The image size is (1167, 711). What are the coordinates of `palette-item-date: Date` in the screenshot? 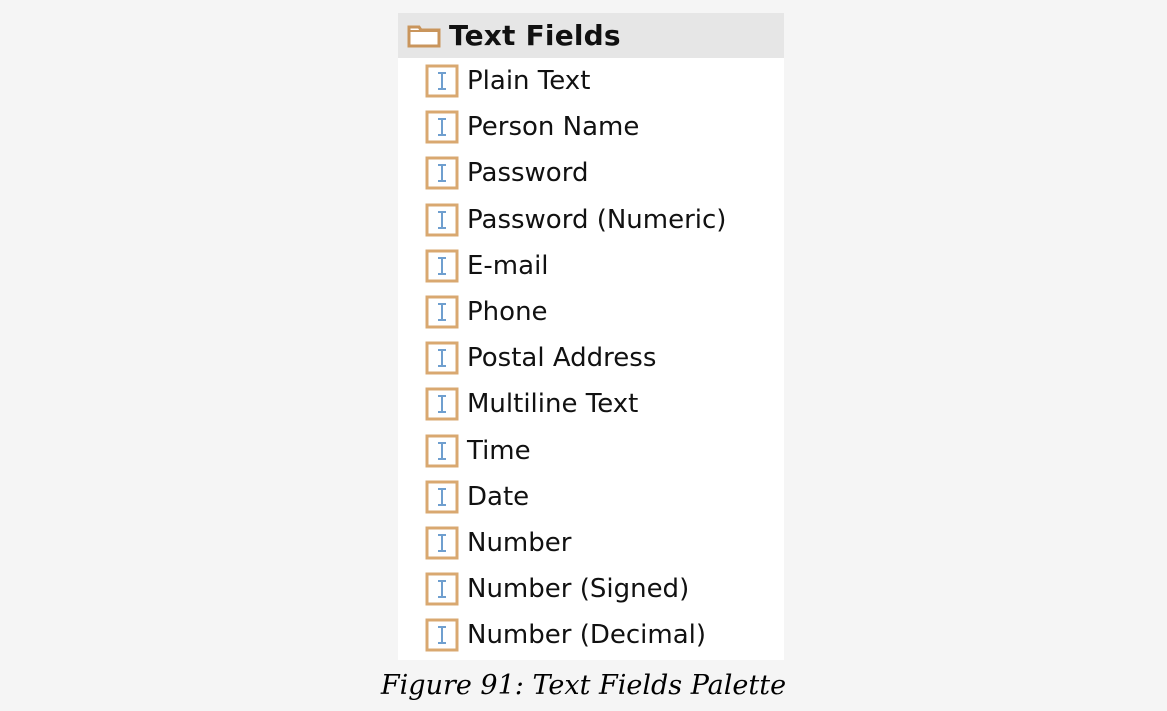 It's located at (591, 497).